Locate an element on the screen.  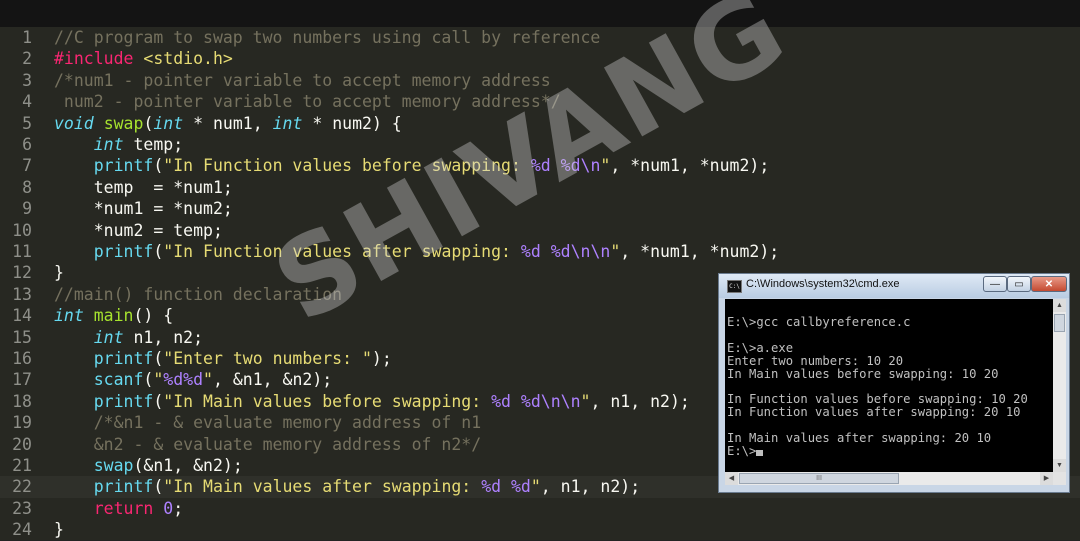
line-number: 16 is located at coordinates (22, 358).